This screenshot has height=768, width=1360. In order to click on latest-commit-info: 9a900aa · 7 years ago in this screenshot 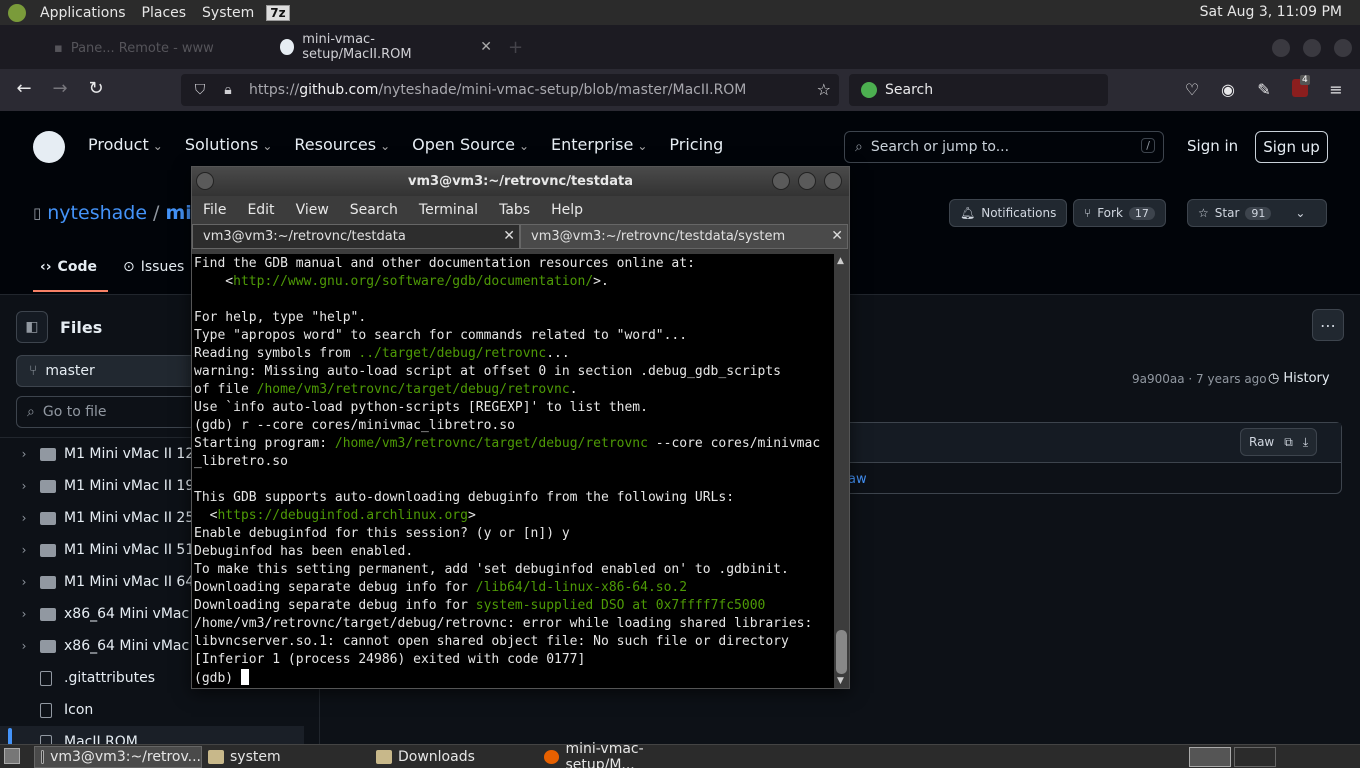, I will do `click(1199, 379)`.